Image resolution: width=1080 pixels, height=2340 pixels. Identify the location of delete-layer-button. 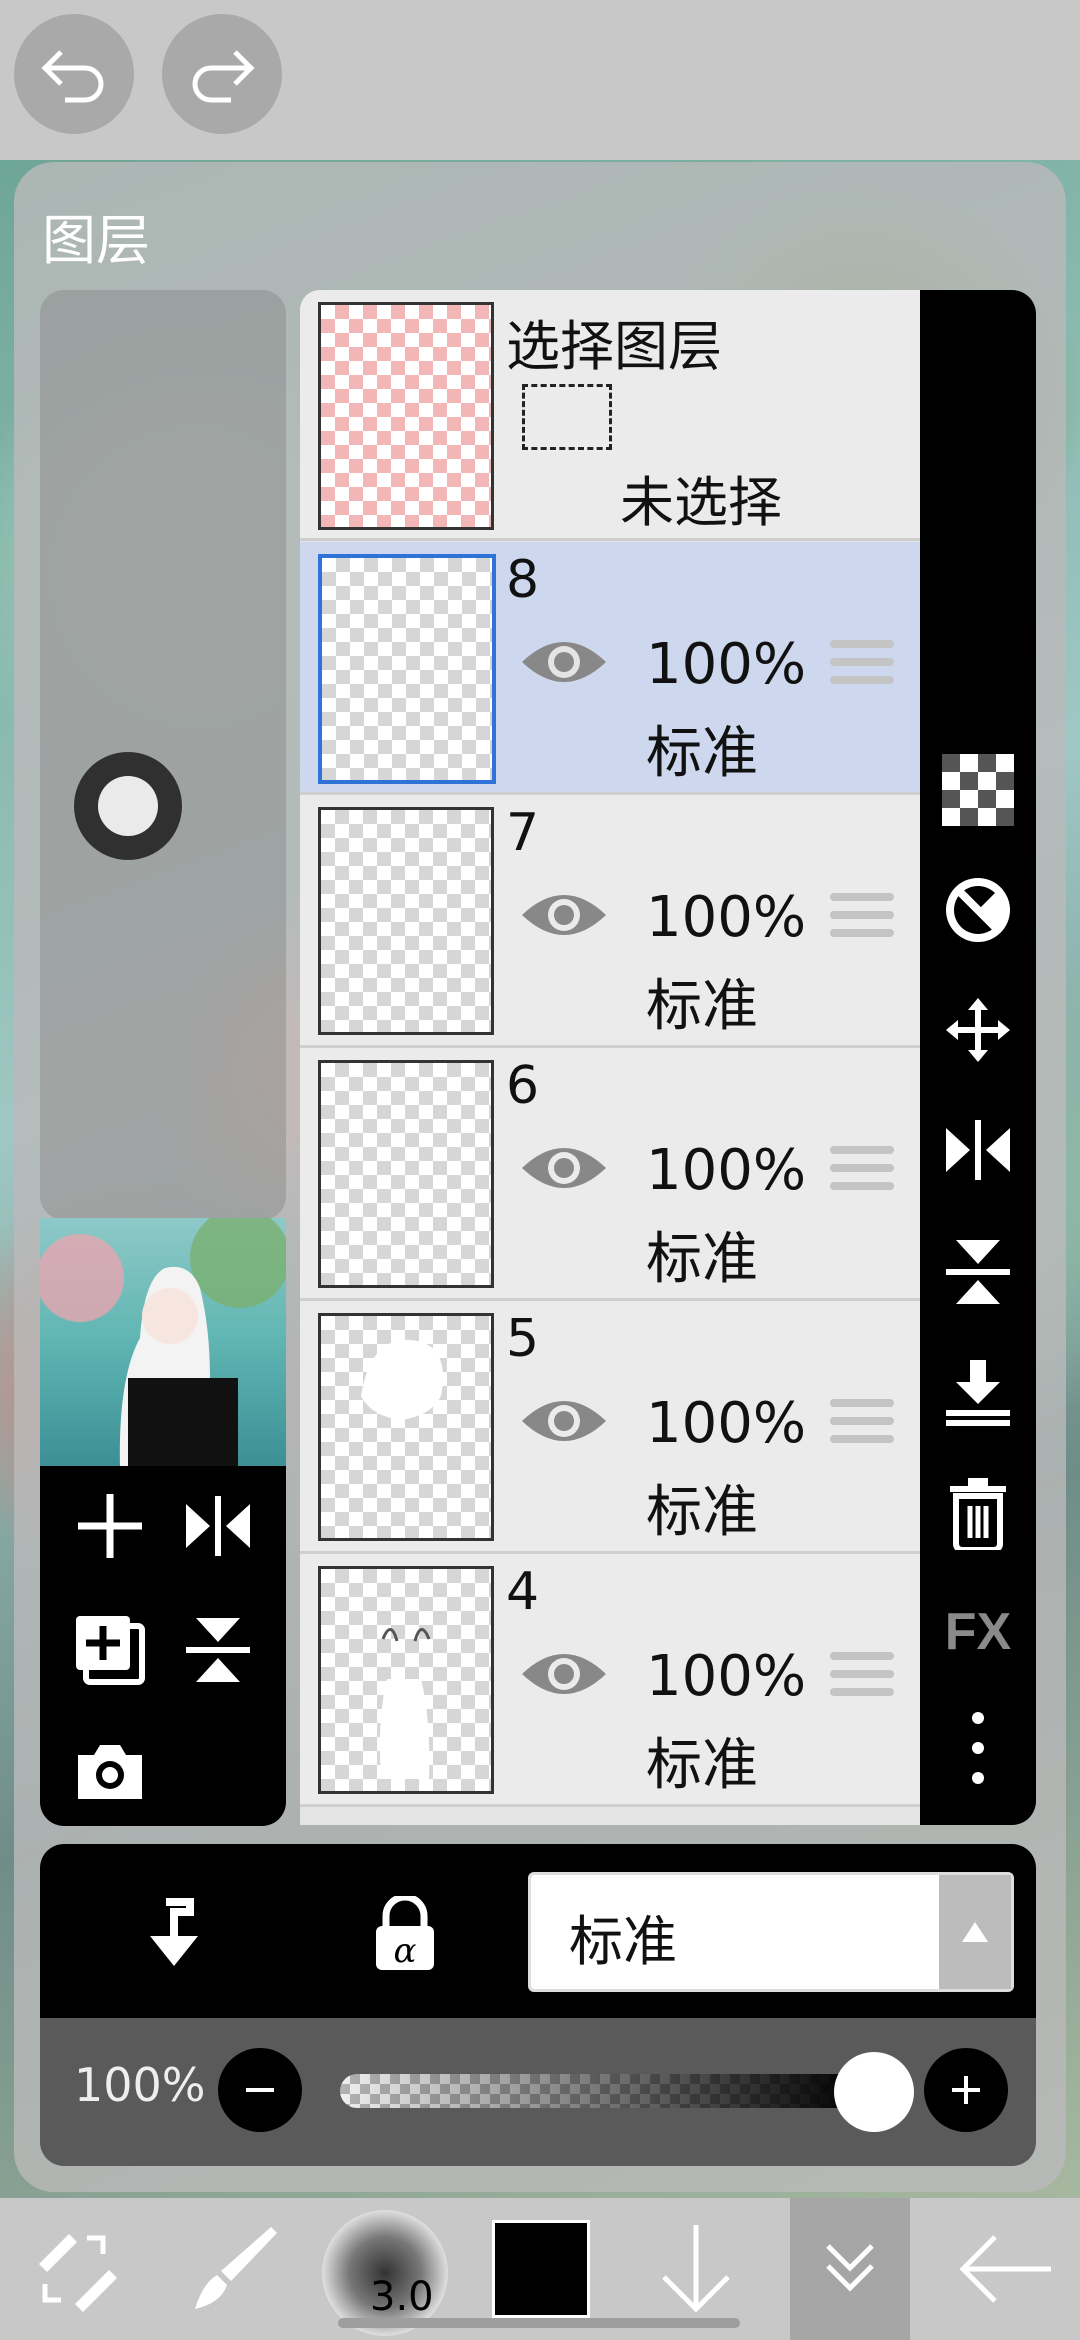
(978, 1514).